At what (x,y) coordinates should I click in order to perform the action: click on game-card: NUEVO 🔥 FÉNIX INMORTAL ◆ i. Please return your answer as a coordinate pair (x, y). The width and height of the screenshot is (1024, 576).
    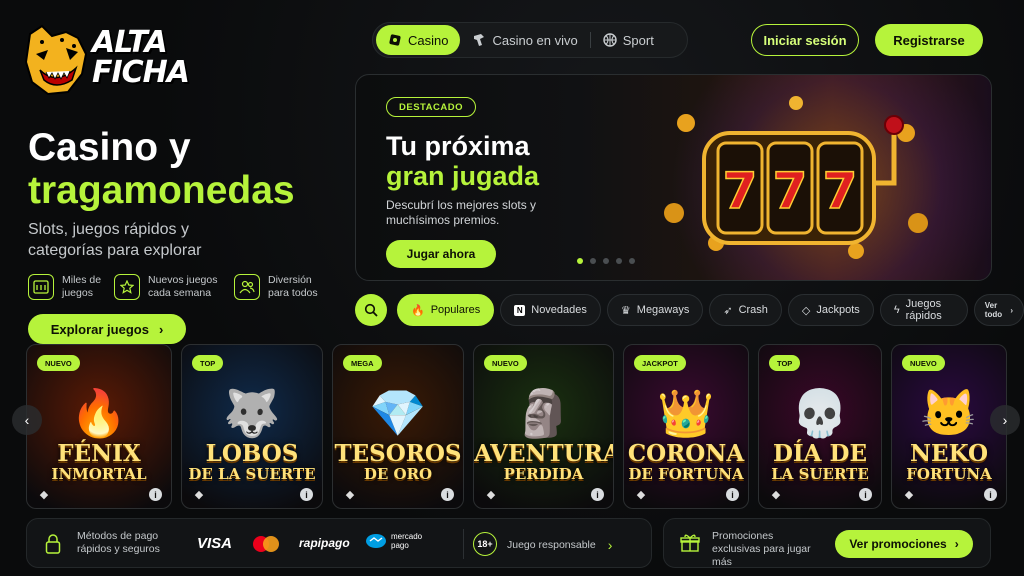
    Looking at the image, I should click on (99, 426).